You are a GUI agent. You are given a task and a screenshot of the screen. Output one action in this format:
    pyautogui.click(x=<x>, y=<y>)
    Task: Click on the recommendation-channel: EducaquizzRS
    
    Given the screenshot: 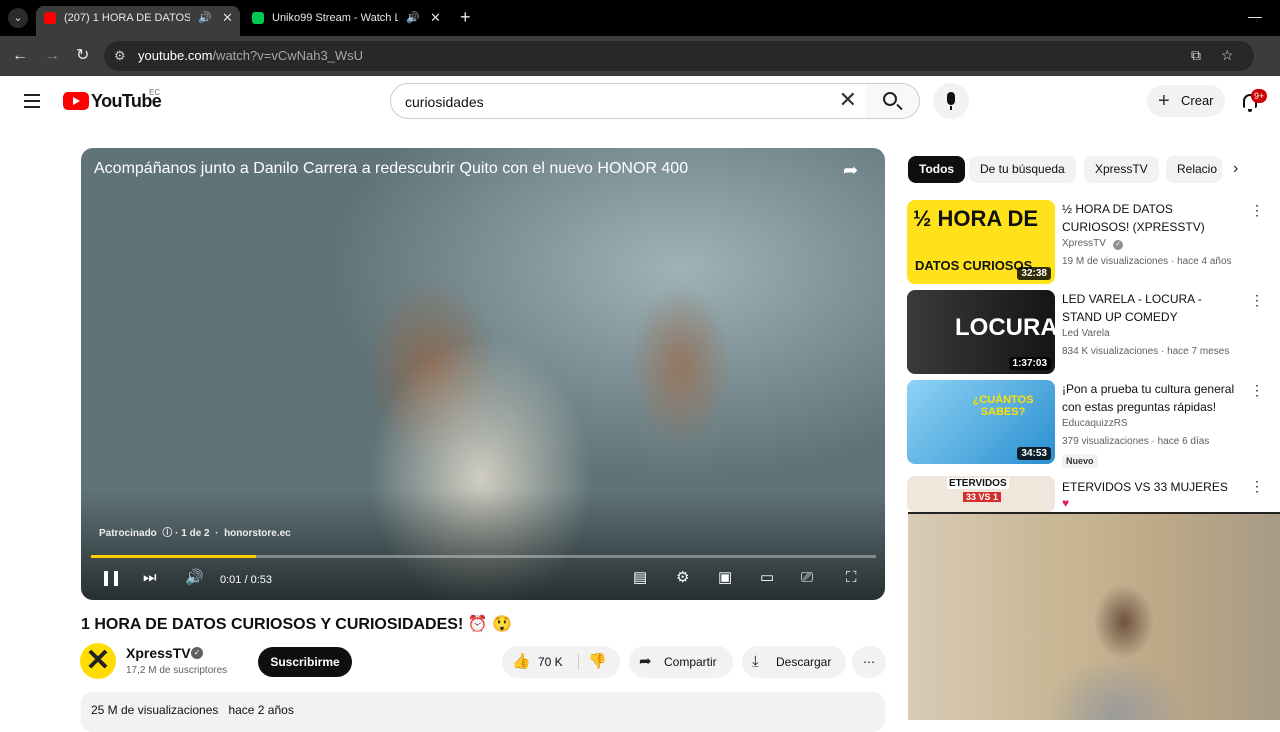 What is the action you would take?
    pyautogui.click(x=1095, y=423)
    